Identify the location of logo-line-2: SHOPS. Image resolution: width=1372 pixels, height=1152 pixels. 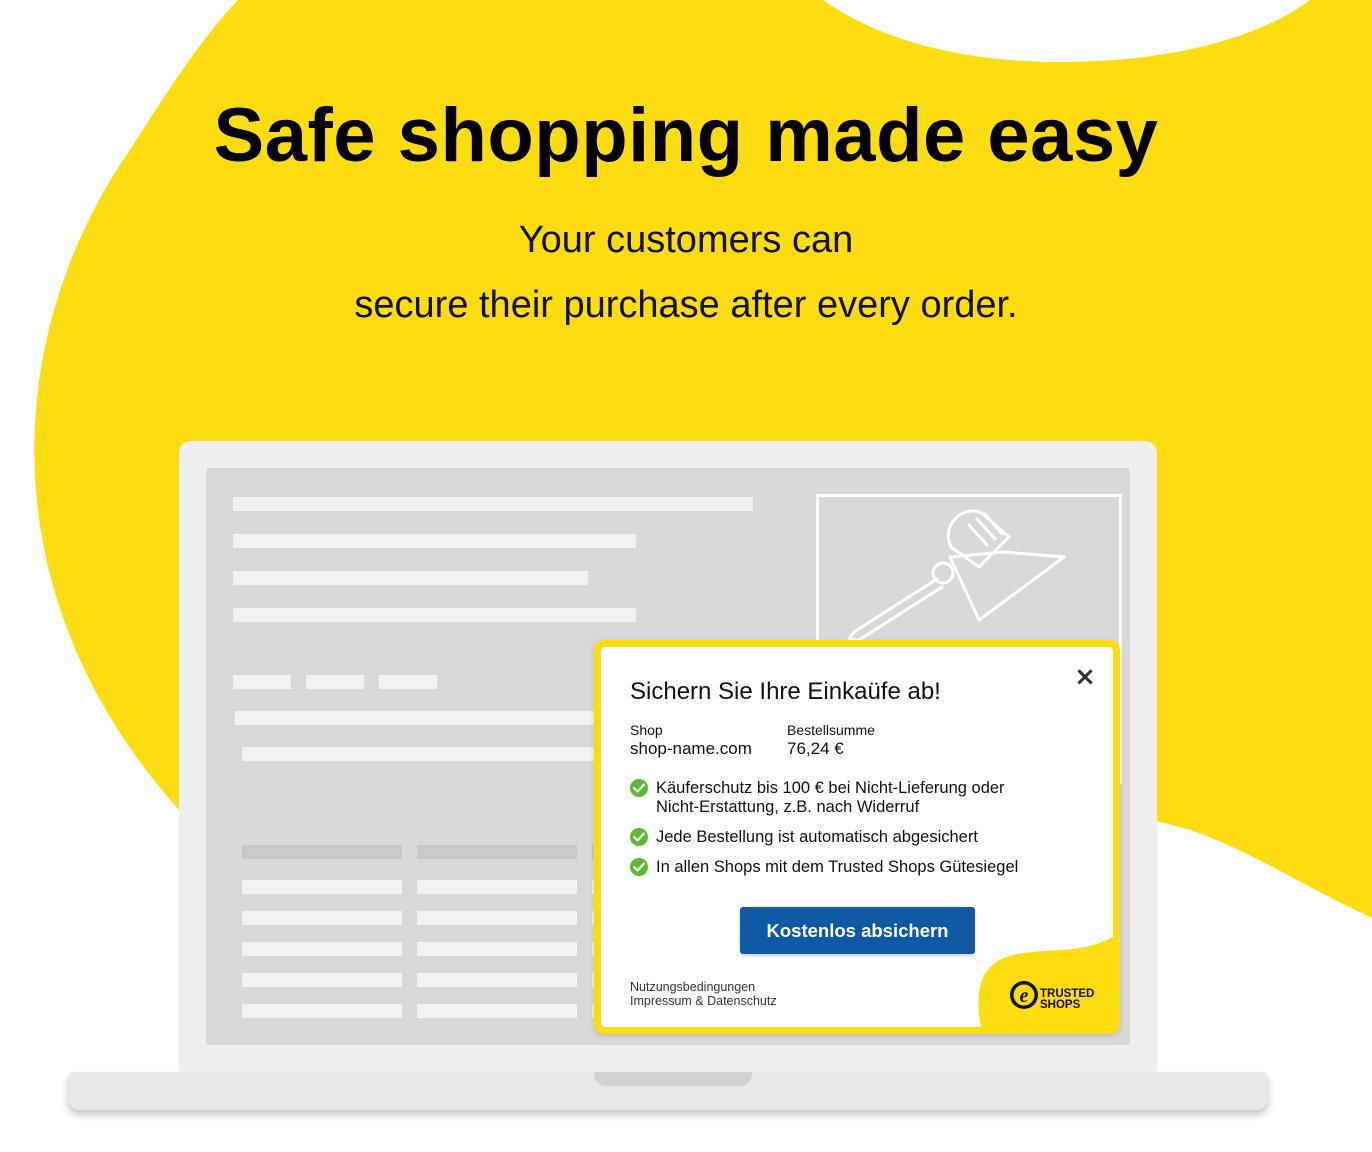
(1060, 1005).